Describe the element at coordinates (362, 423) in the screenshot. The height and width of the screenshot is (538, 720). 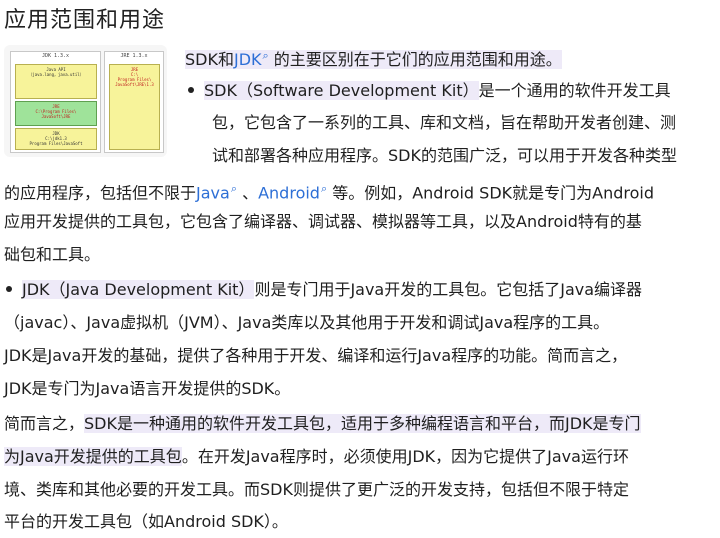
I see `summary-text1b: SDK是一种通用的软件开发工具包，适用于多种编程语言和平台，而JDK是专门` at that location.